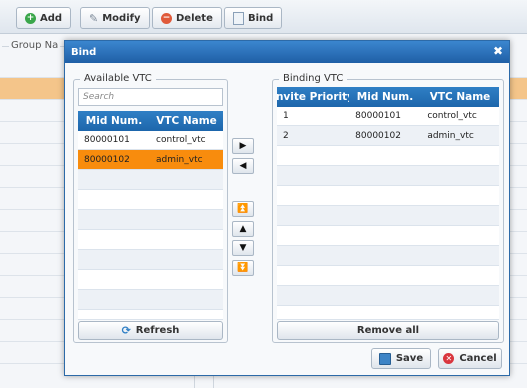 Image resolution: width=527 pixels, height=388 pixels. Describe the element at coordinates (166, 18) in the screenshot. I see `minus-icon: −` at that location.